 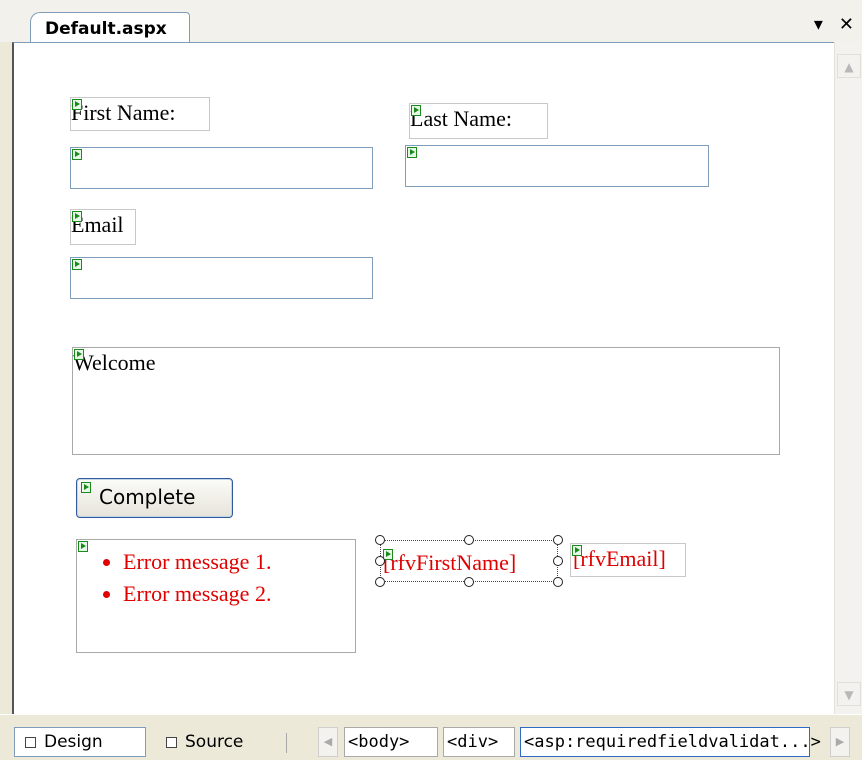 I want to click on rfv-email-validator: [rfvEmail], so click(x=628, y=560).